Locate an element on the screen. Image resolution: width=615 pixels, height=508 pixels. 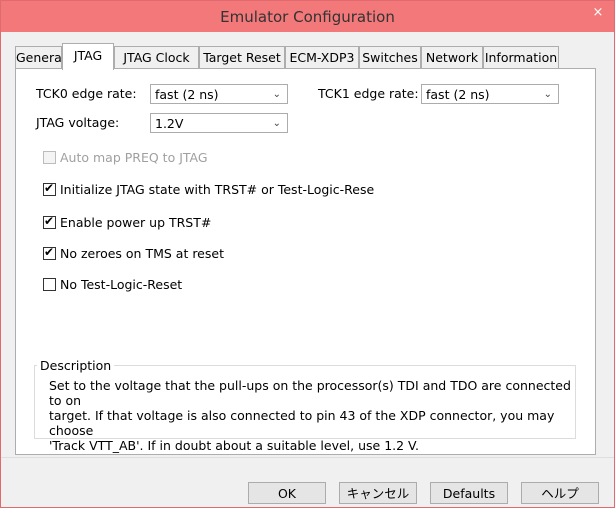
checkbox-label: Auto map PREQ to JTAG is located at coordinates (134, 157).